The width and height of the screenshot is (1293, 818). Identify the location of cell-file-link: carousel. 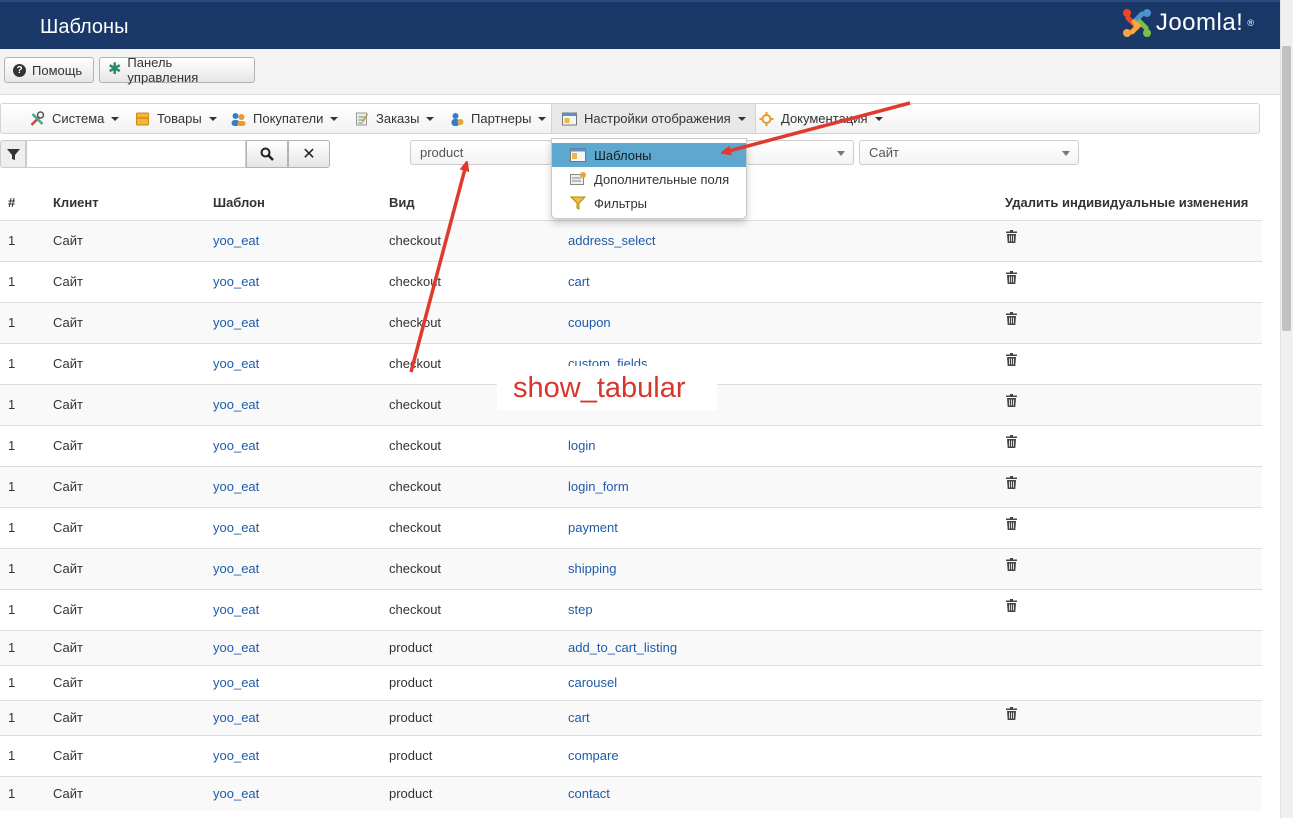
(592, 682).